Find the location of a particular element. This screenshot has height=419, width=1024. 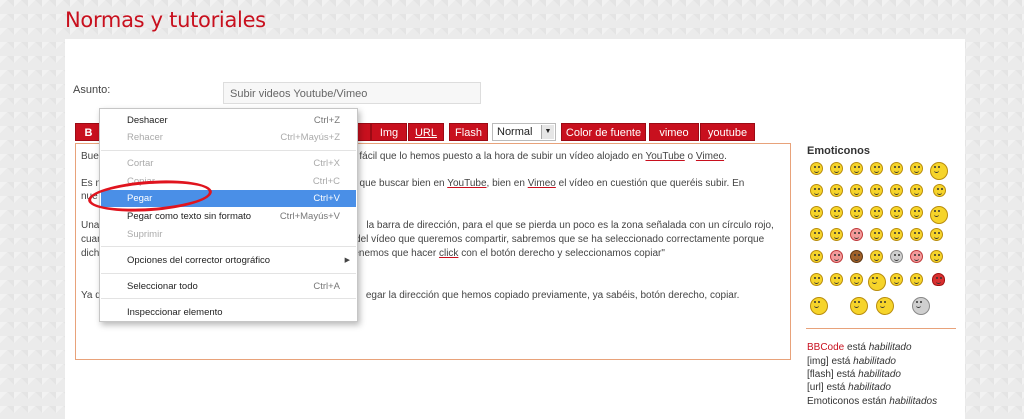

dropdown-arrow-icon: ▼ is located at coordinates (547, 132).